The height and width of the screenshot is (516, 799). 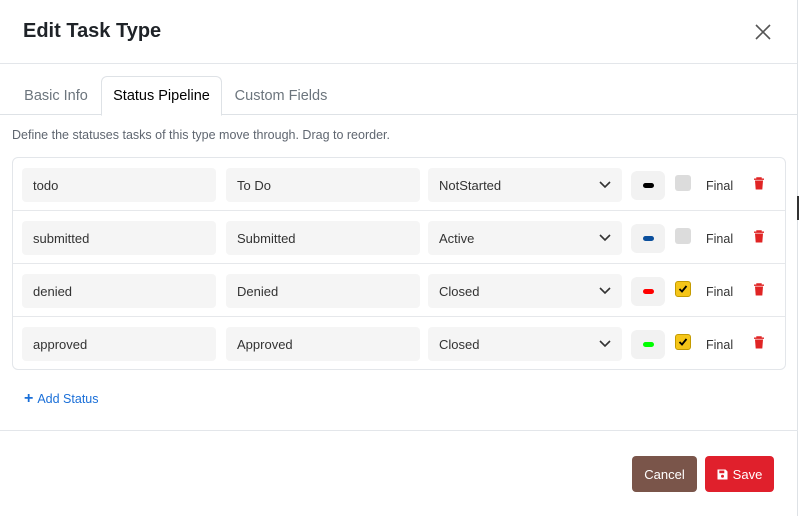 I want to click on save-button: Save, so click(x=739, y=474).